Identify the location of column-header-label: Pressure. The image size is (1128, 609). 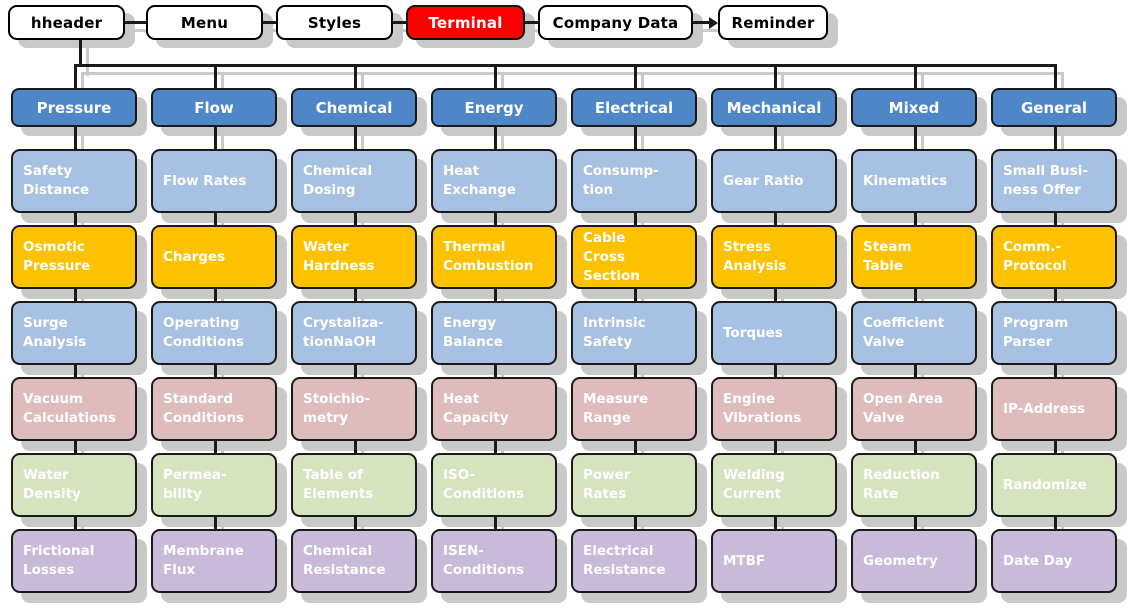
(74, 107).